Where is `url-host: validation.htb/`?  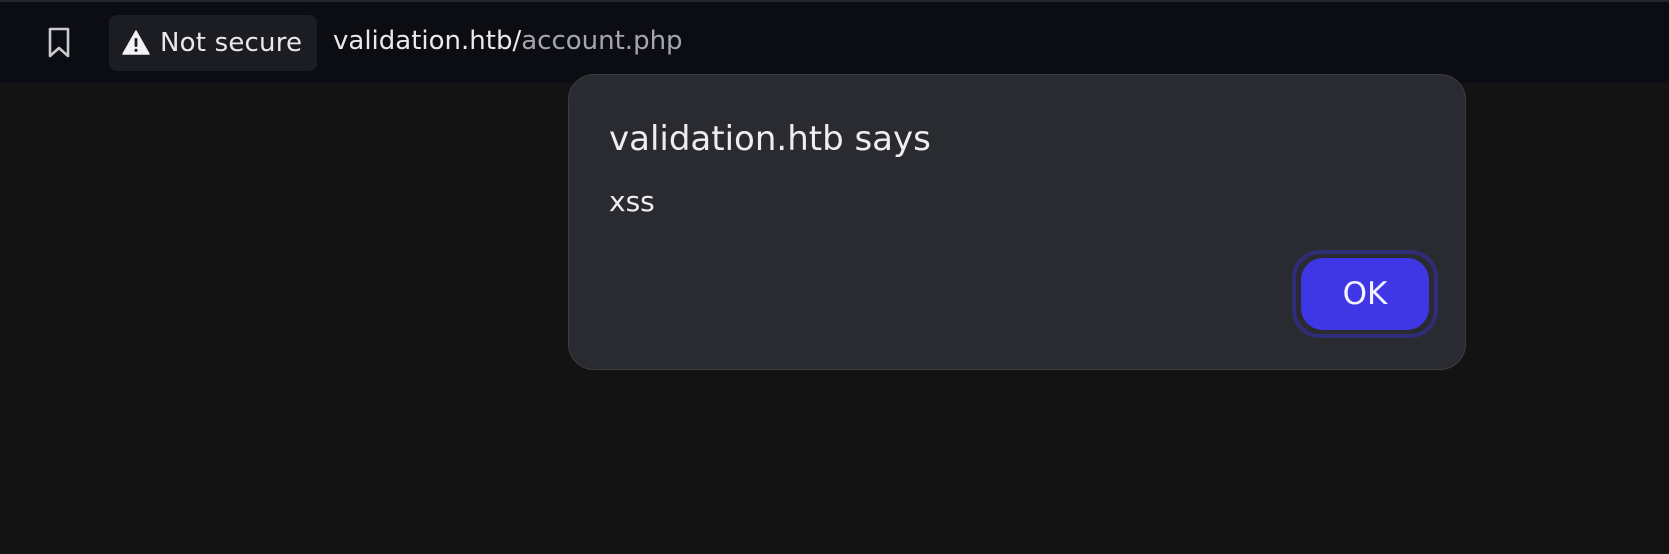
url-host: validation.htb/ is located at coordinates (427, 41).